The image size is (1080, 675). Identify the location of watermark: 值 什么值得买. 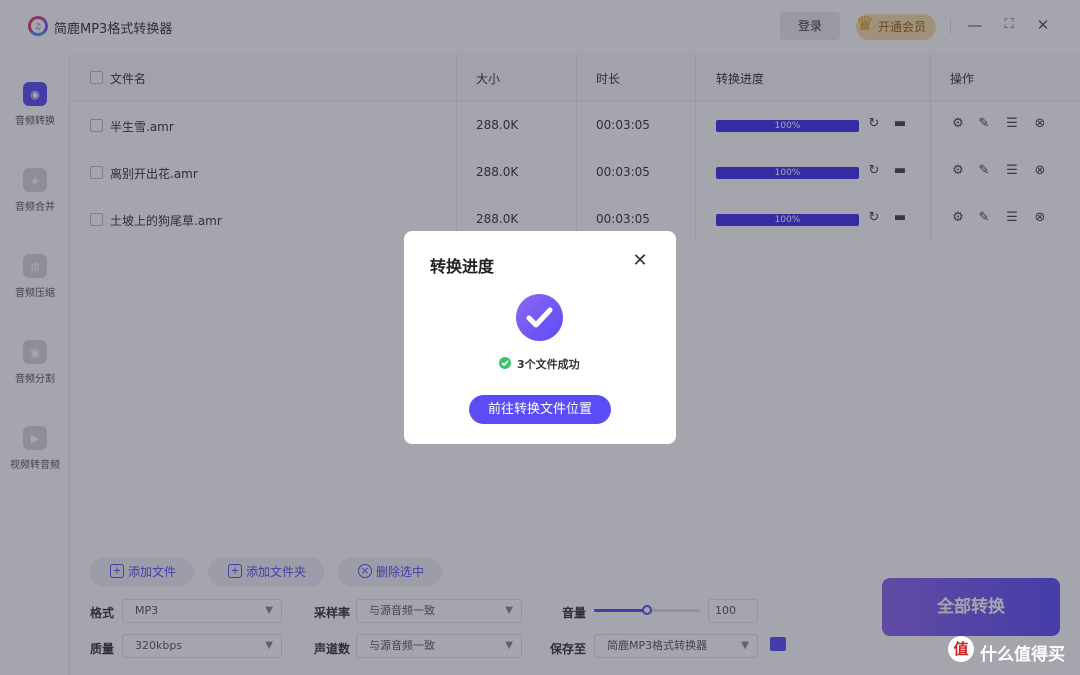
(1014, 652).